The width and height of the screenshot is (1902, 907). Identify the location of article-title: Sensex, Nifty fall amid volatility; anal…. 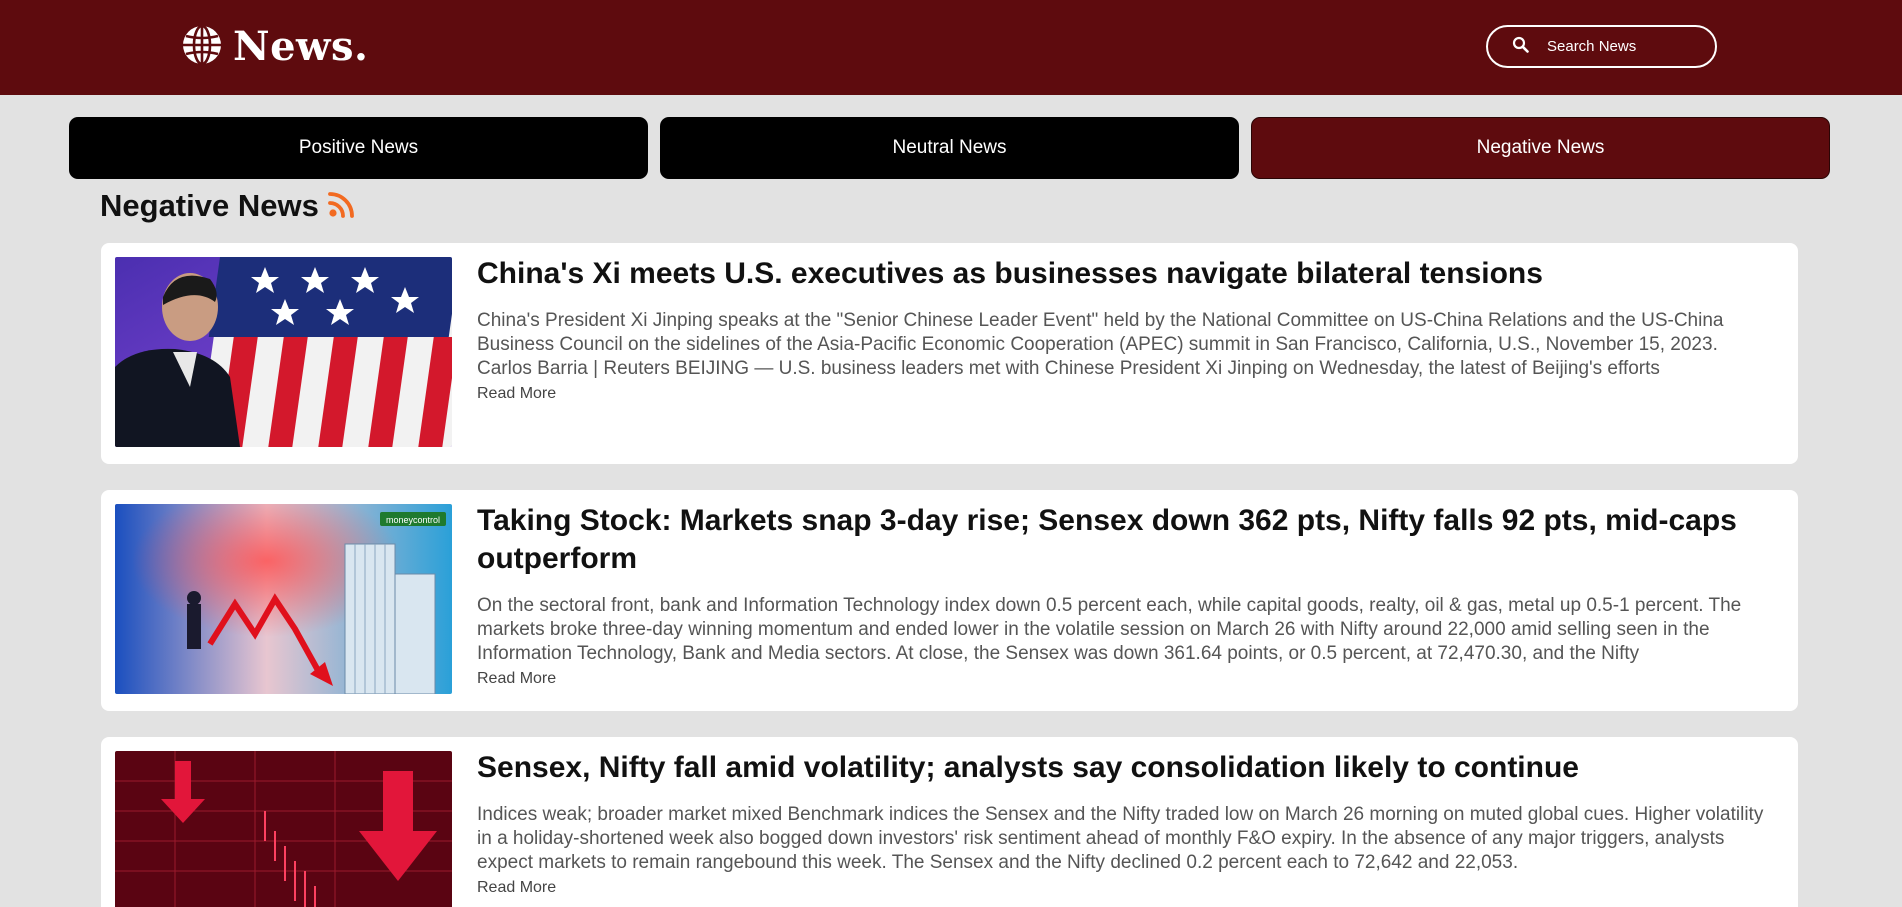
(1122, 768).